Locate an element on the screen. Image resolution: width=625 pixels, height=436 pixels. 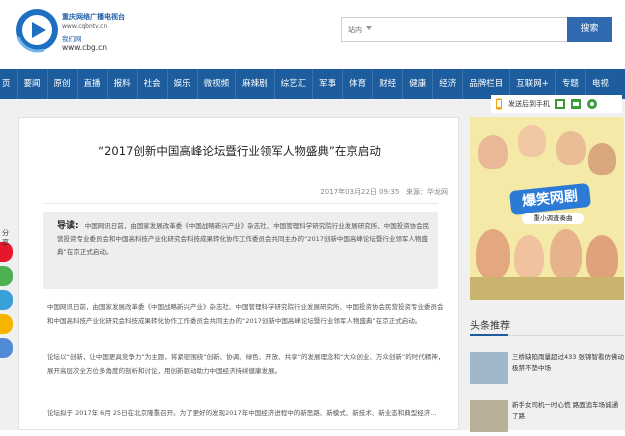
site-logo: 重庆网络广播电视台 www.cqbntv.cn 我们网 www.cbg.cn is located at coordinates (69, 28).